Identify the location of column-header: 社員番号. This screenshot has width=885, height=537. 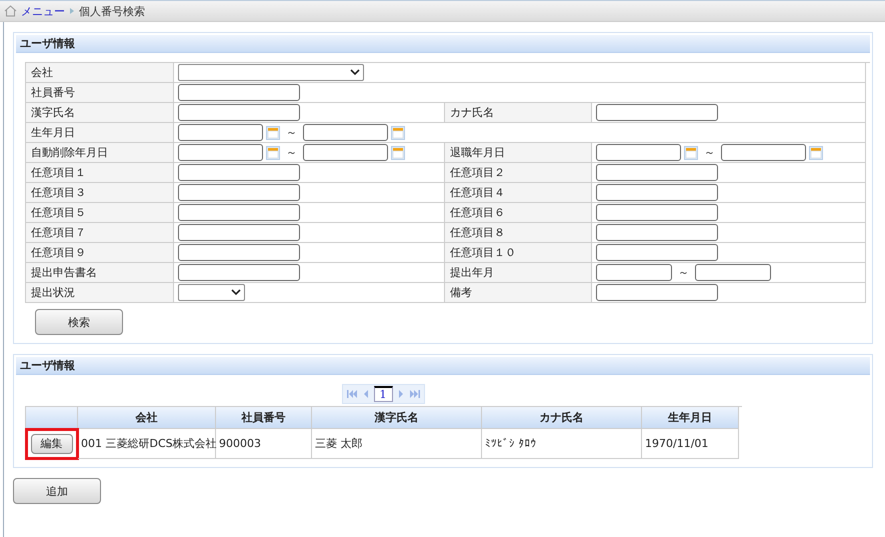
(264, 418).